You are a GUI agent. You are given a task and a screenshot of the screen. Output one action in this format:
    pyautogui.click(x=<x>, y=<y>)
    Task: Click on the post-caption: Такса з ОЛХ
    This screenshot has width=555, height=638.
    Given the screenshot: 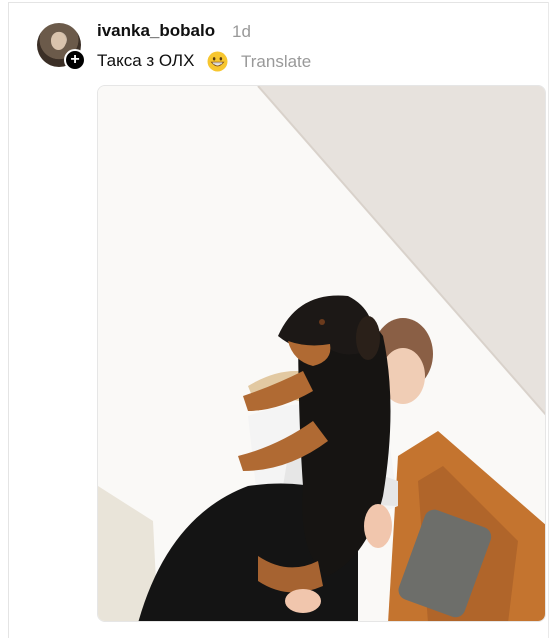 What is the action you would take?
    pyautogui.click(x=146, y=60)
    